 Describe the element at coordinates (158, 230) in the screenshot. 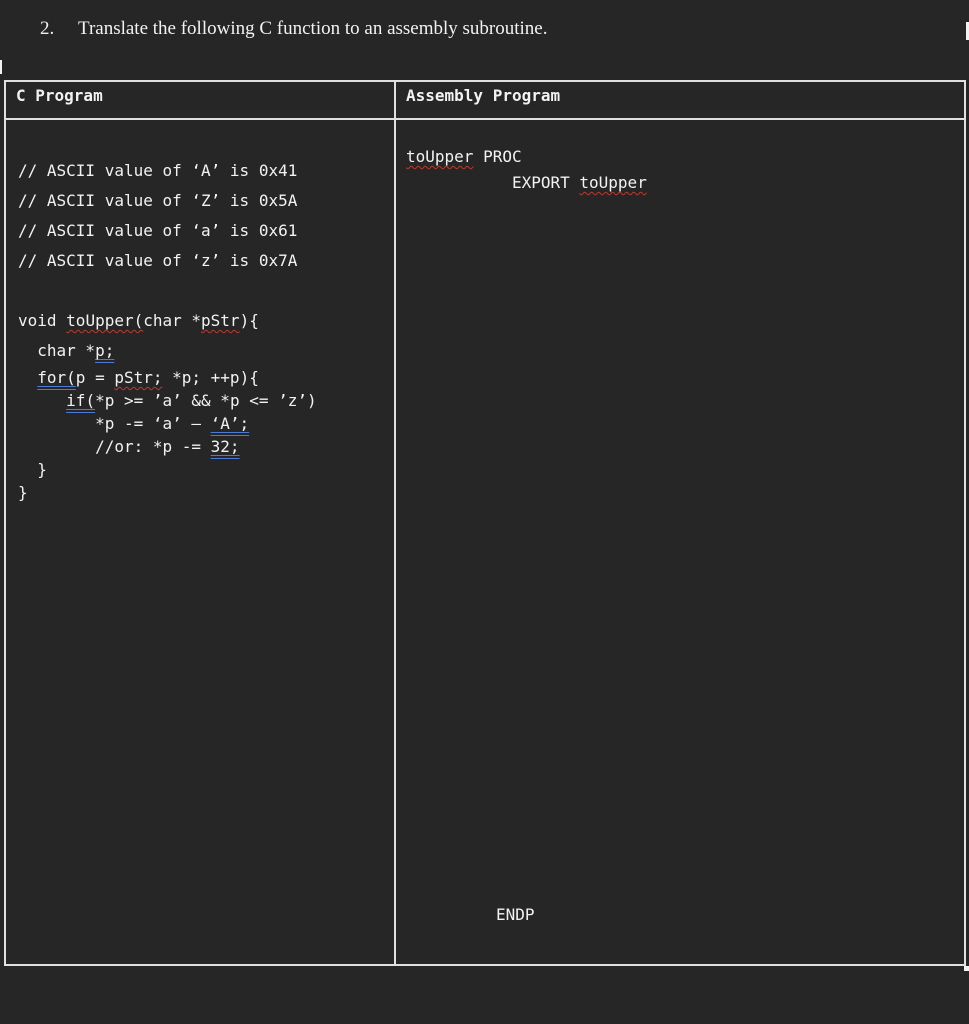

I see `code-line: // ASCII value of ‘a’ is 0x61` at that location.